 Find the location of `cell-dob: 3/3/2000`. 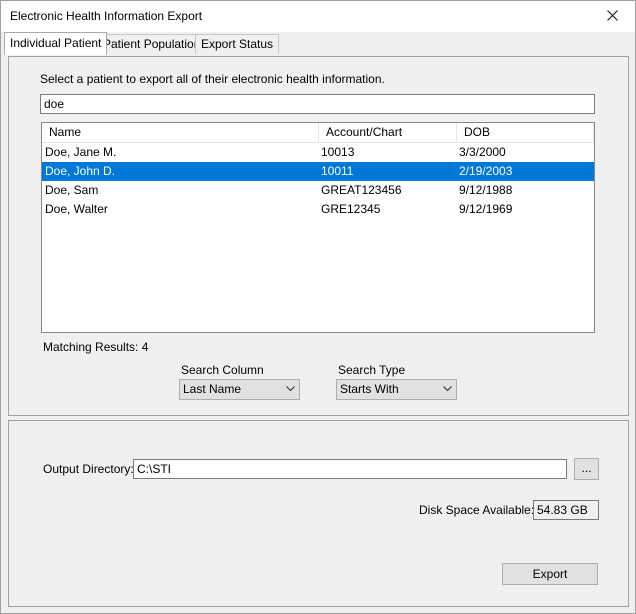

cell-dob: 3/3/2000 is located at coordinates (482, 152).